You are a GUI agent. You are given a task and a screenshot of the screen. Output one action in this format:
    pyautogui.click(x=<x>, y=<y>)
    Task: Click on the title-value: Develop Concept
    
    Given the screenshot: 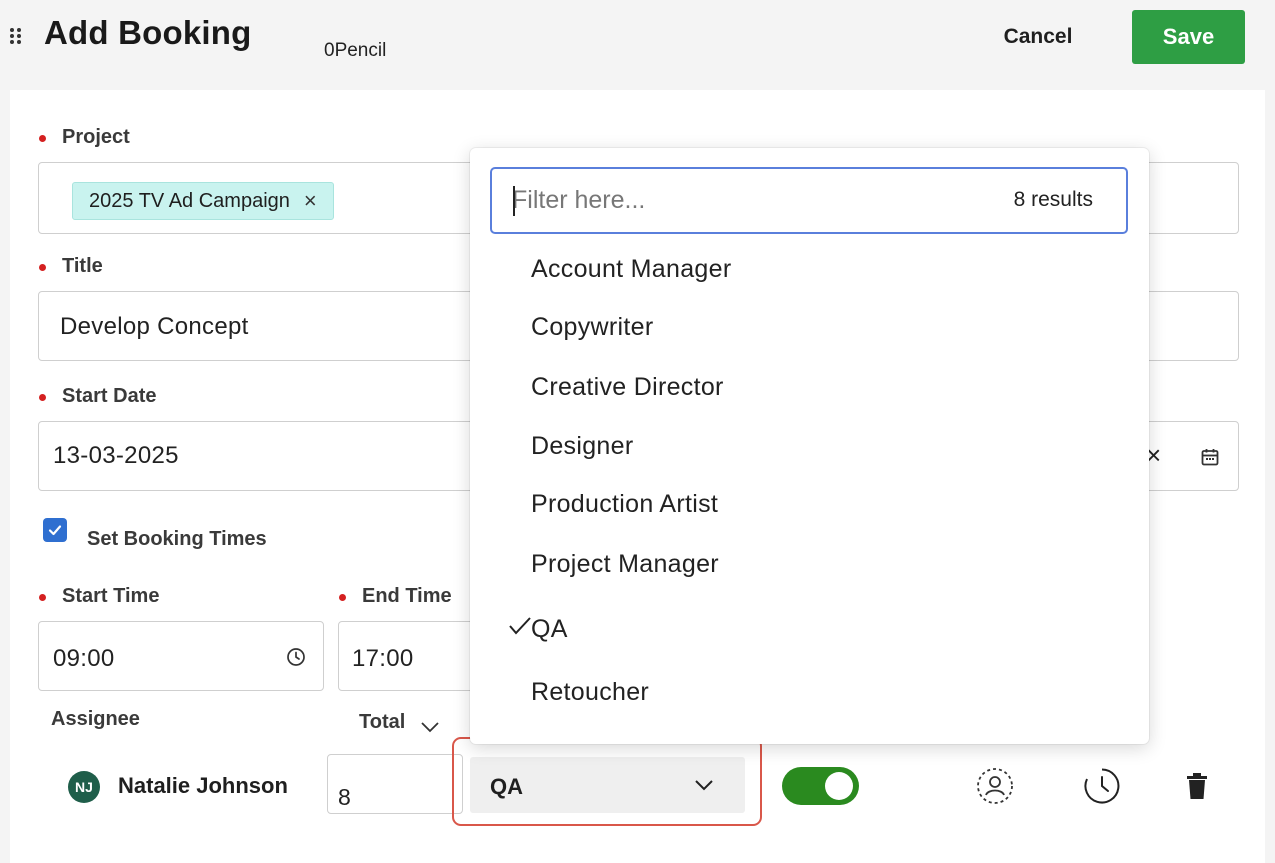 What is the action you would take?
    pyautogui.click(x=154, y=326)
    